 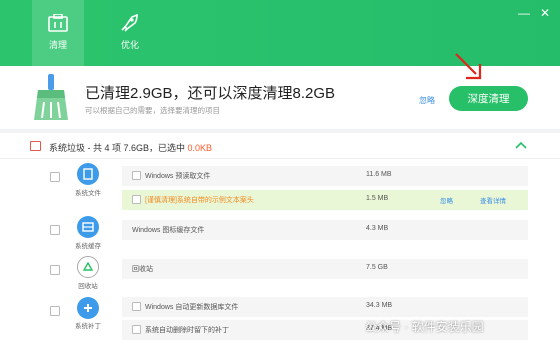 I want to click on list-item: Windows 自动更新数据库文件 34.3 MB, so click(x=325, y=307).